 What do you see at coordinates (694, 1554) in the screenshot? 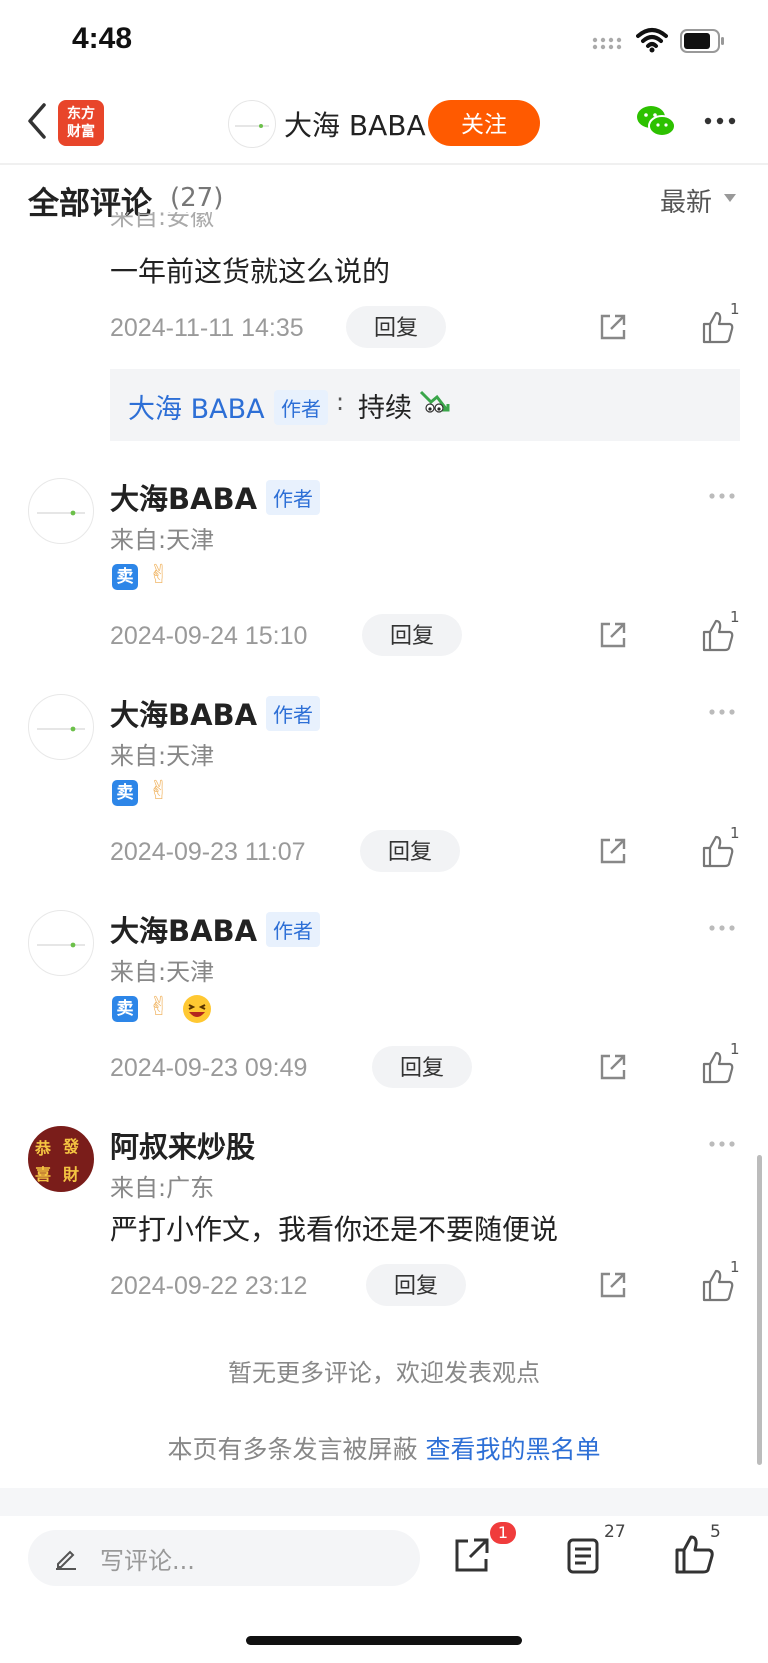
I see `like-icon` at bounding box center [694, 1554].